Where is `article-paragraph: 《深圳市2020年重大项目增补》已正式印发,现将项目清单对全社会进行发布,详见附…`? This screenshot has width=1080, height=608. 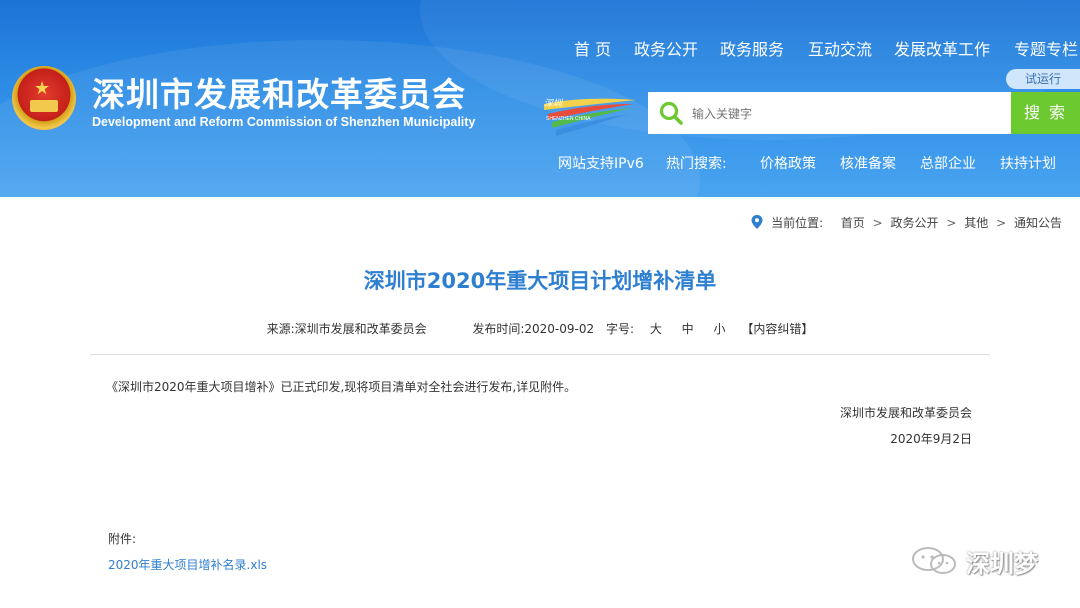
article-paragraph: 《深圳市2020年重大项目增补》已正式印发,现将项目清单对全社会进行发布,详见附… is located at coordinates (341, 387).